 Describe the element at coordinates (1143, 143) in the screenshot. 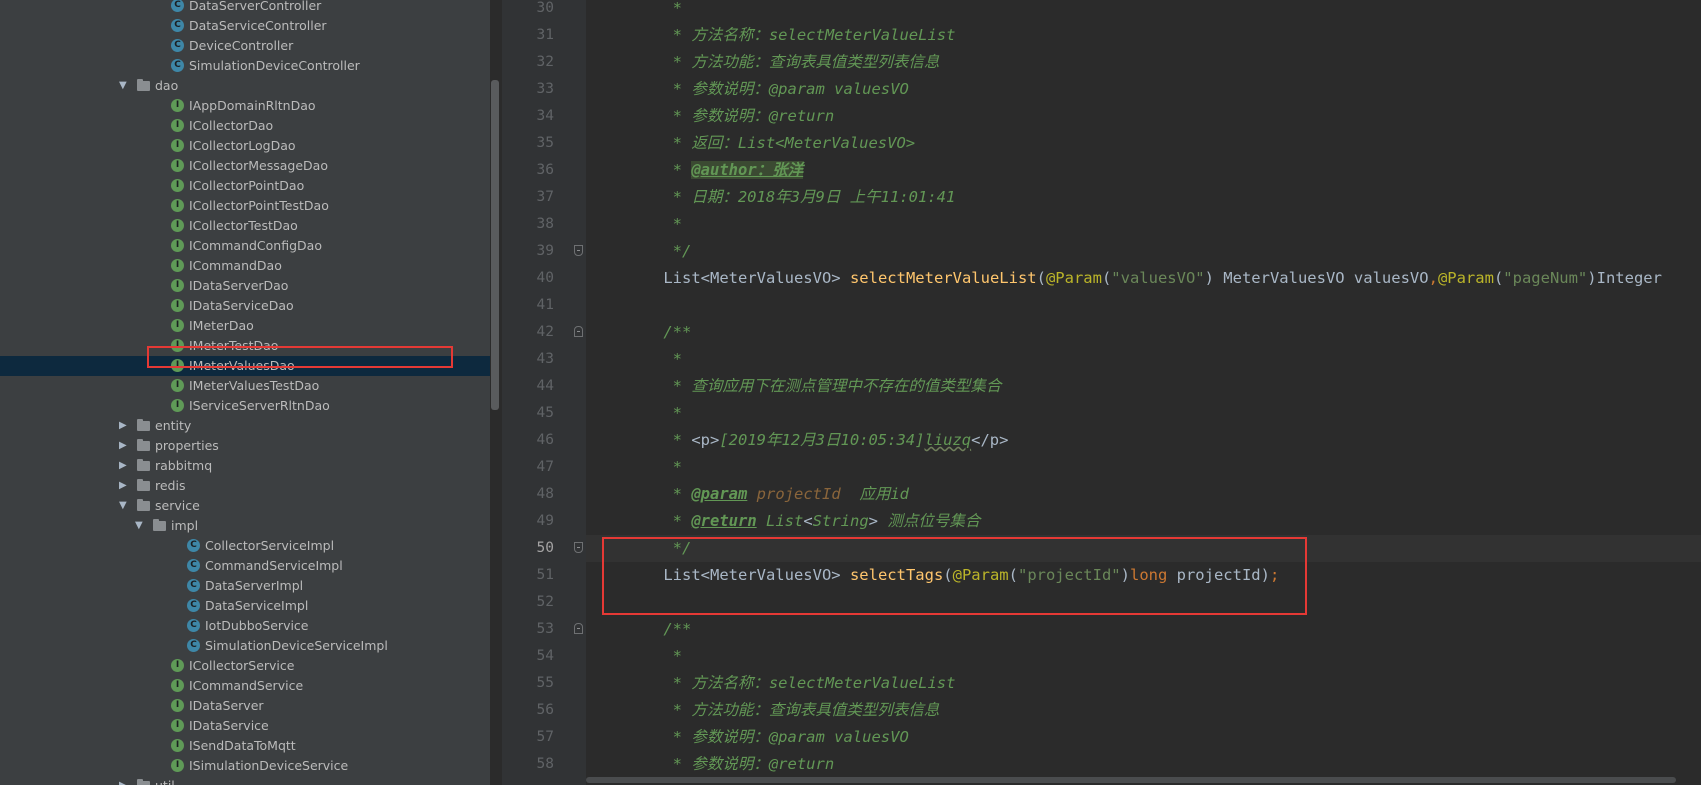

I see `code-line: * 返回：List<MeterValuesVO>` at that location.